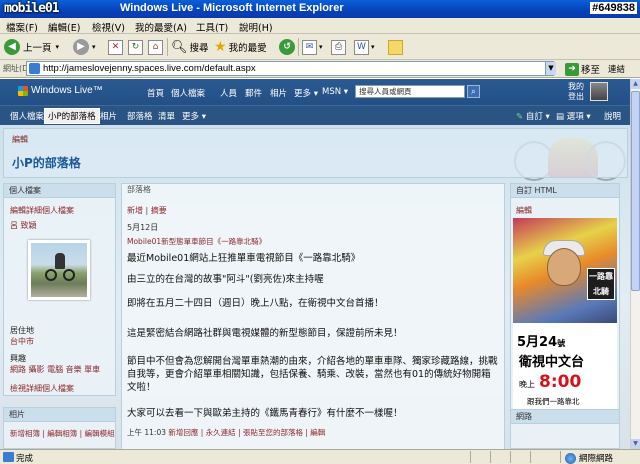  I want to click on tv-show-promo: 一路靠北騎 5月24號 衛視中文台 晚上 8:00 跟我們一路靠北, so click(565, 314).